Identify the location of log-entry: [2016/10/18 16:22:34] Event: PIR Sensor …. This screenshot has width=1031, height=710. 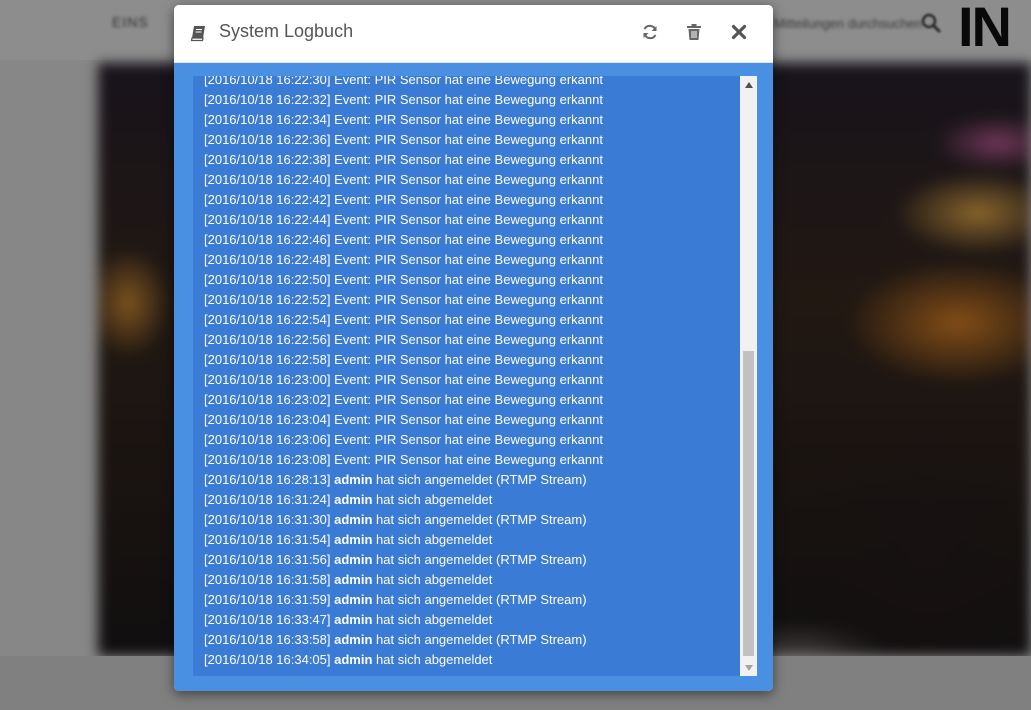
(474, 120).